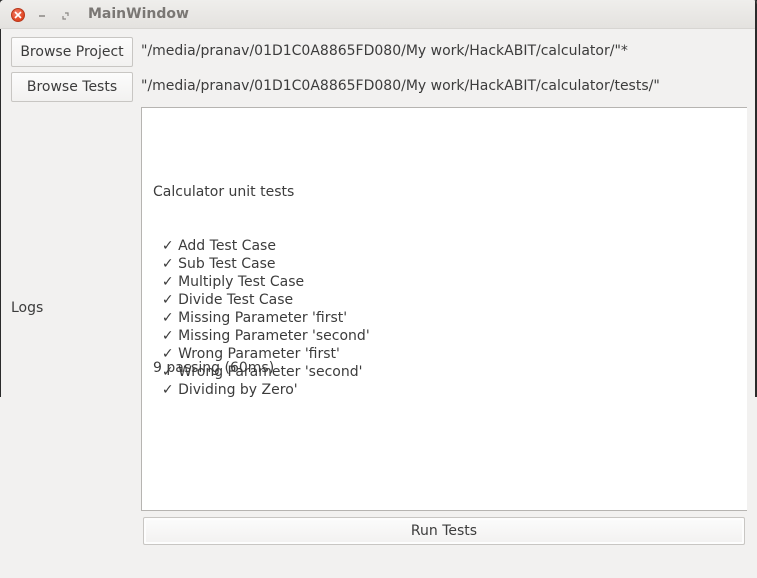 The width and height of the screenshot is (757, 578). I want to click on log-item: ✓ Dividing by Zero', so click(261, 390).